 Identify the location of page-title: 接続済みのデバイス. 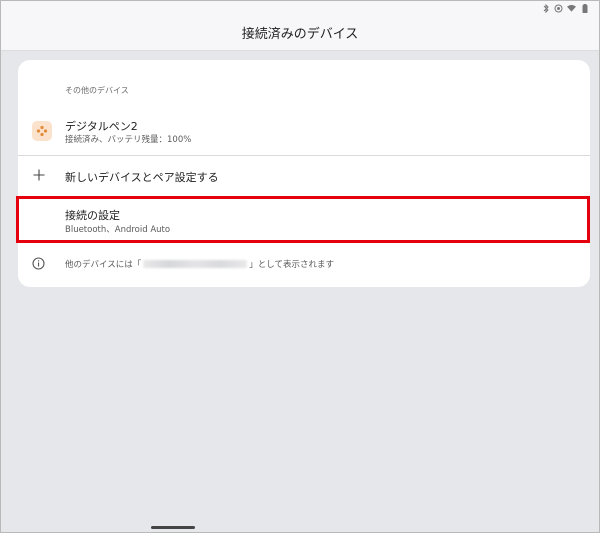
(300, 34).